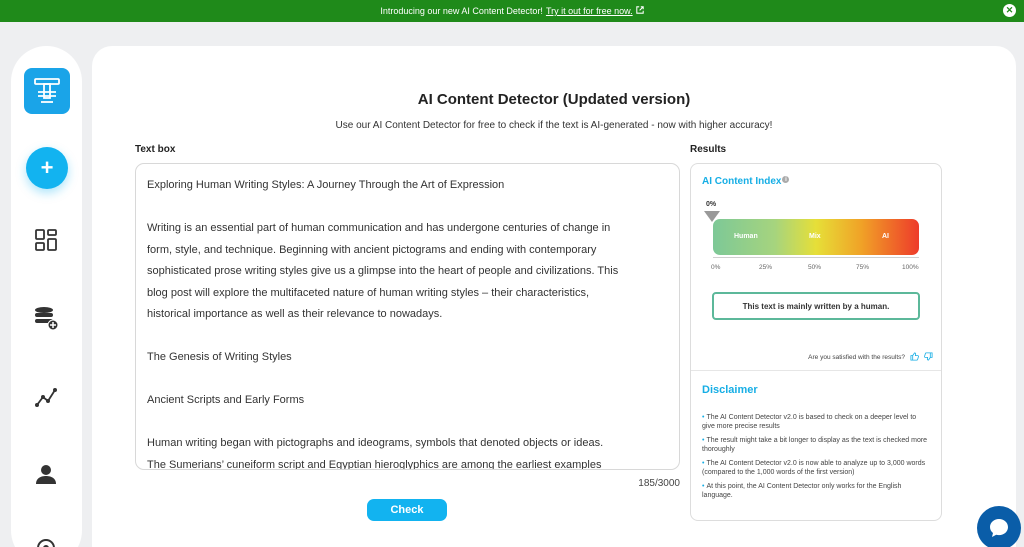  Describe the element at coordinates (786, 179) in the screenshot. I see `info-icon: i` at that location.